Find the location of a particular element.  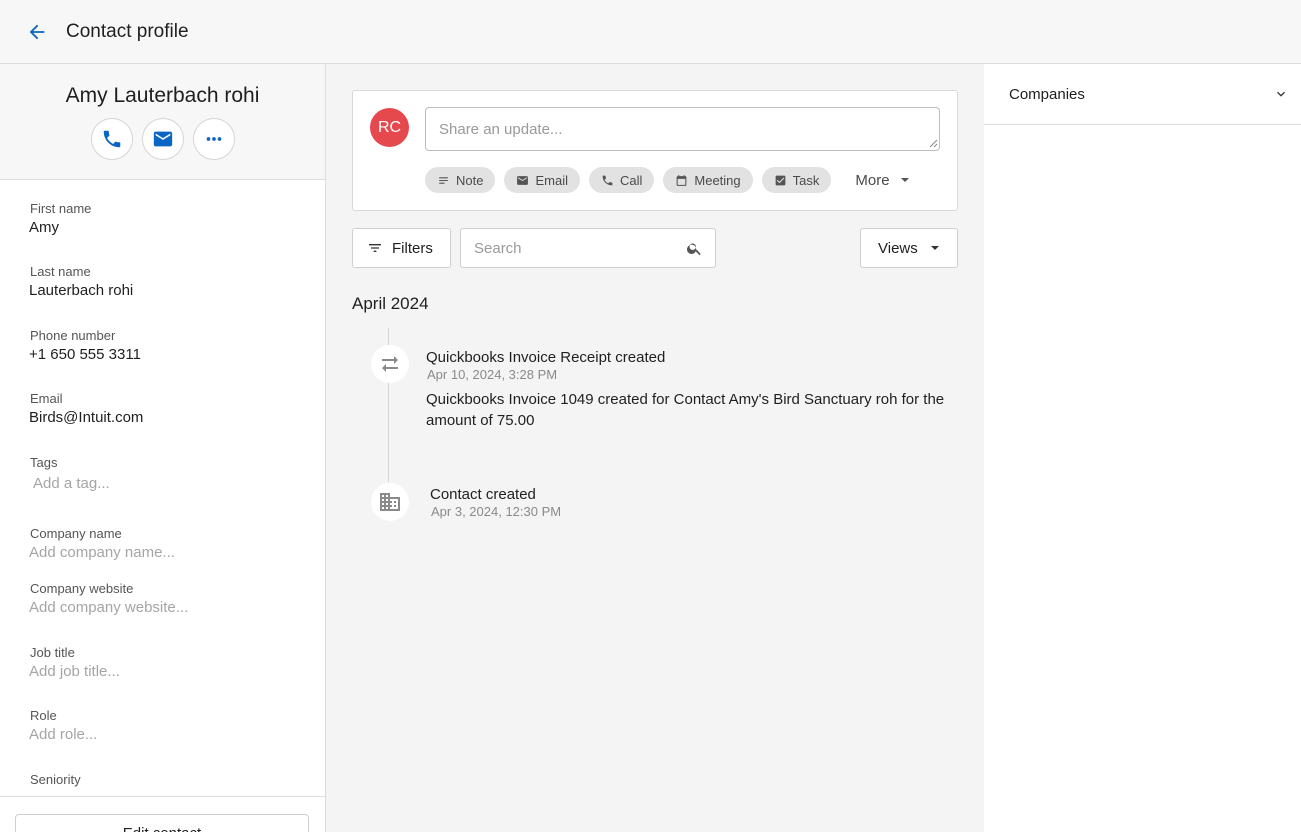

field-label: Role is located at coordinates (43, 716).